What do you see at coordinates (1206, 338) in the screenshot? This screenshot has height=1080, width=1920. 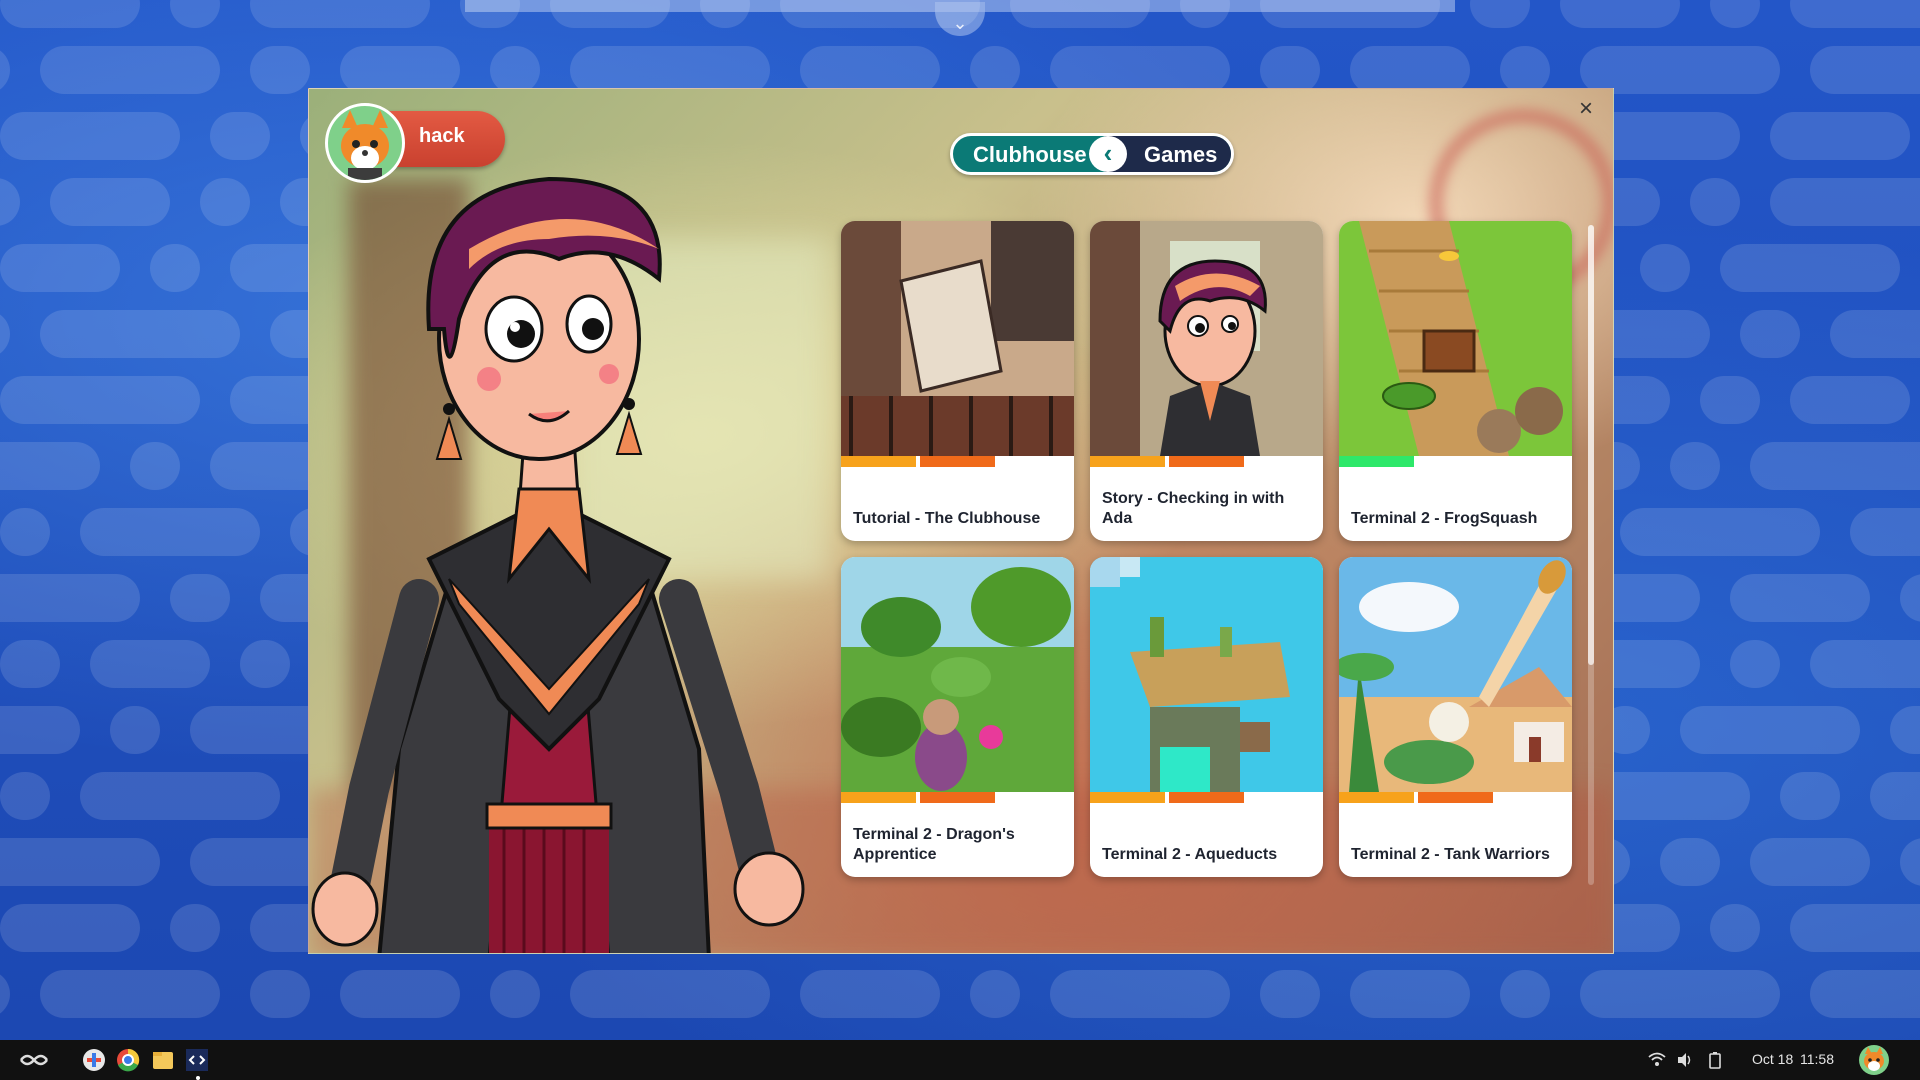 I see `game-thumbnail-story-ada` at bounding box center [1206, 338].